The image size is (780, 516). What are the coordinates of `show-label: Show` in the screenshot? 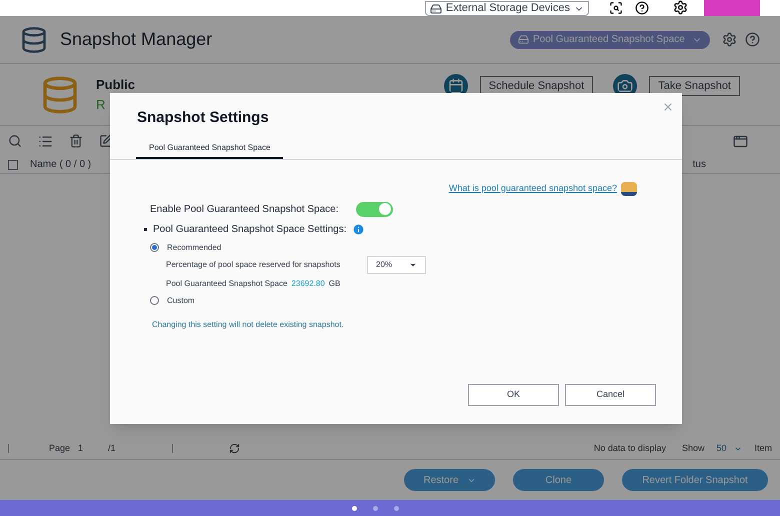 It's located at (693, 448).